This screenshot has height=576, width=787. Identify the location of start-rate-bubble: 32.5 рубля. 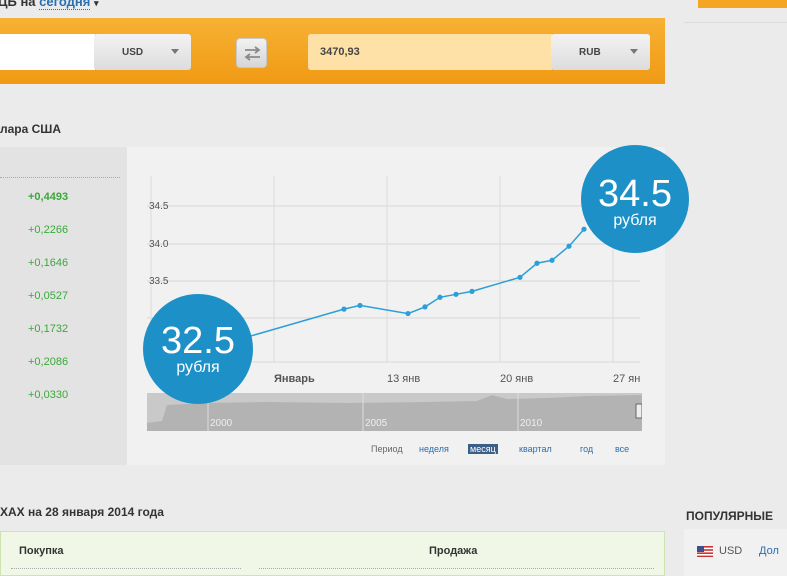
(198, 349).